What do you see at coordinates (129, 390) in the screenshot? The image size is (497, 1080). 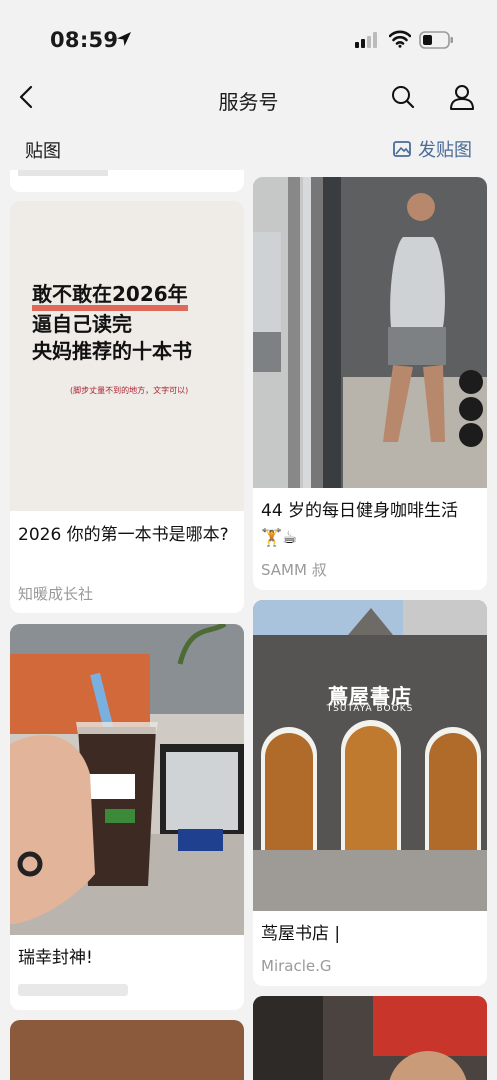 I see `image-note: (脚步丈量不到的地方，文字可以)` at bounding box center [129, 390].